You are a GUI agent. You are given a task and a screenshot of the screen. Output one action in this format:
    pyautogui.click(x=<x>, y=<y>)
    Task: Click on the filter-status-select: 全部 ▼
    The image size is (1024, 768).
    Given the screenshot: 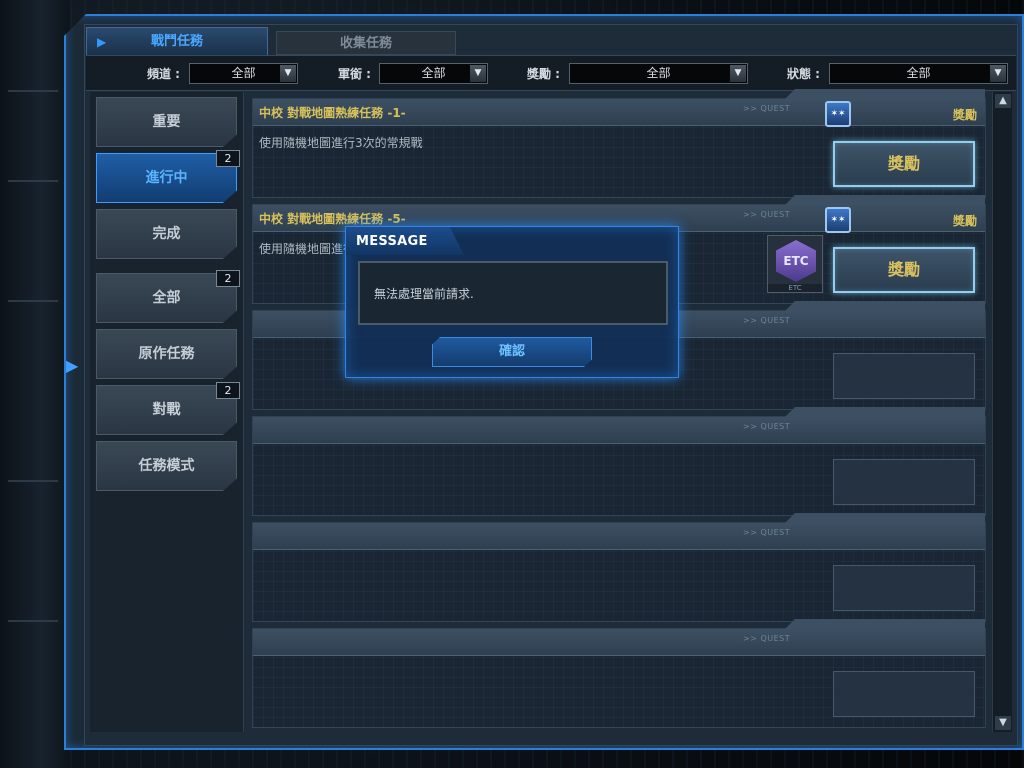 What is the action you would take?
    pyautogui.click(x=918, y=73)
    